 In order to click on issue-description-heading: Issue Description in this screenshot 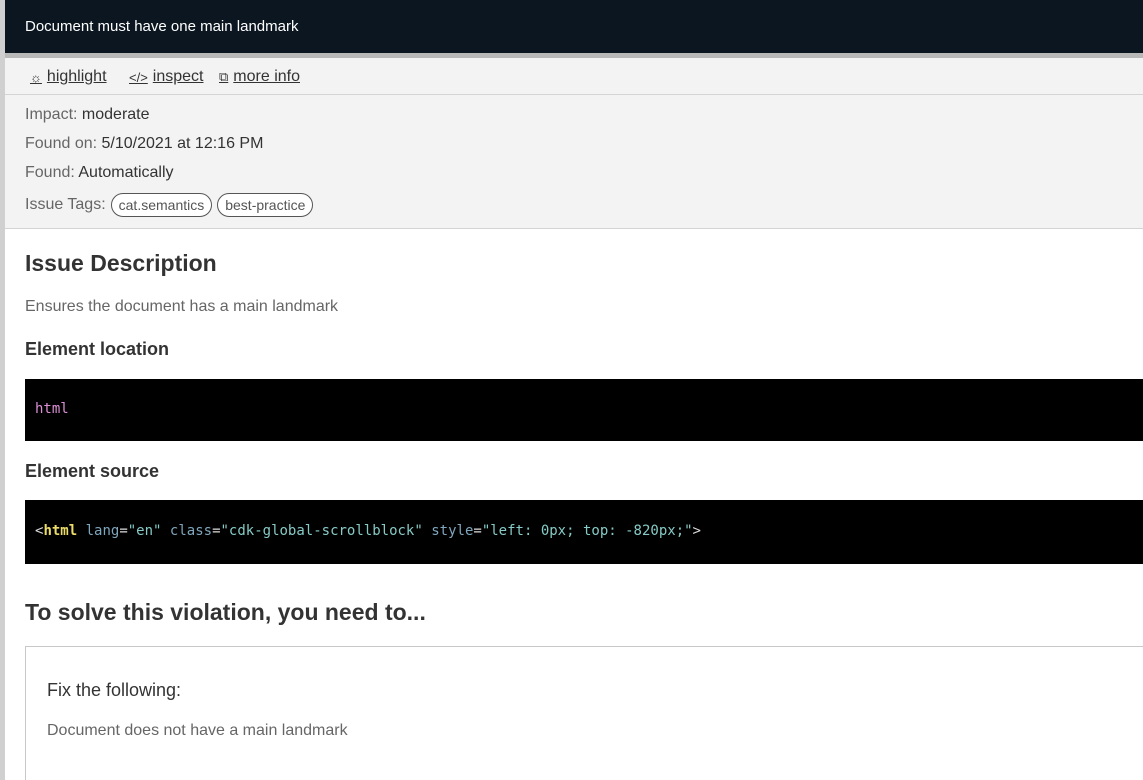, I will do `click(121, 263)`.